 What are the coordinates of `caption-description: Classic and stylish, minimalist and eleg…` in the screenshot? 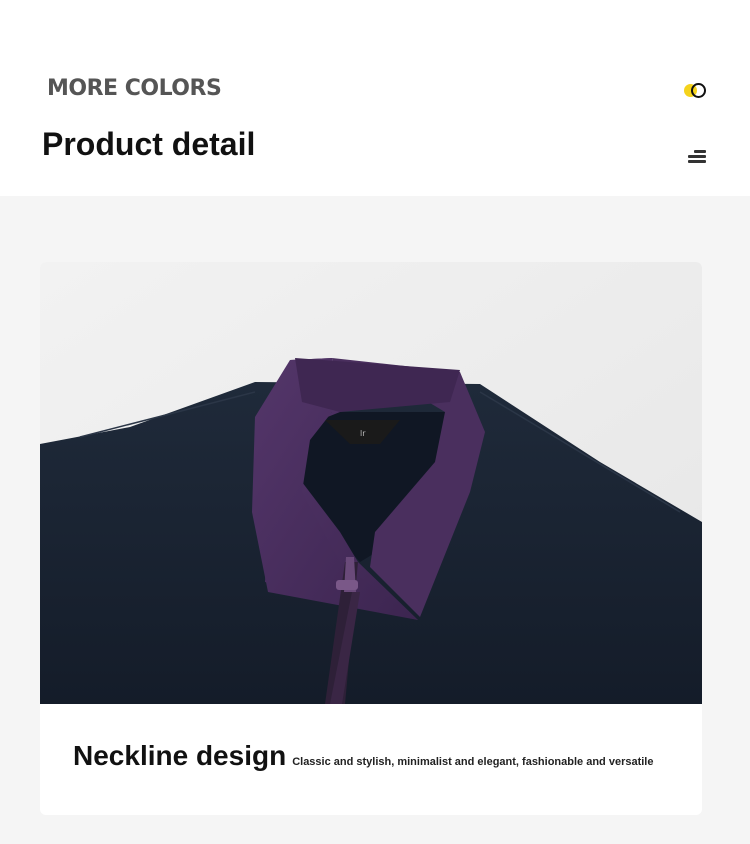 It's located at (473, 762).